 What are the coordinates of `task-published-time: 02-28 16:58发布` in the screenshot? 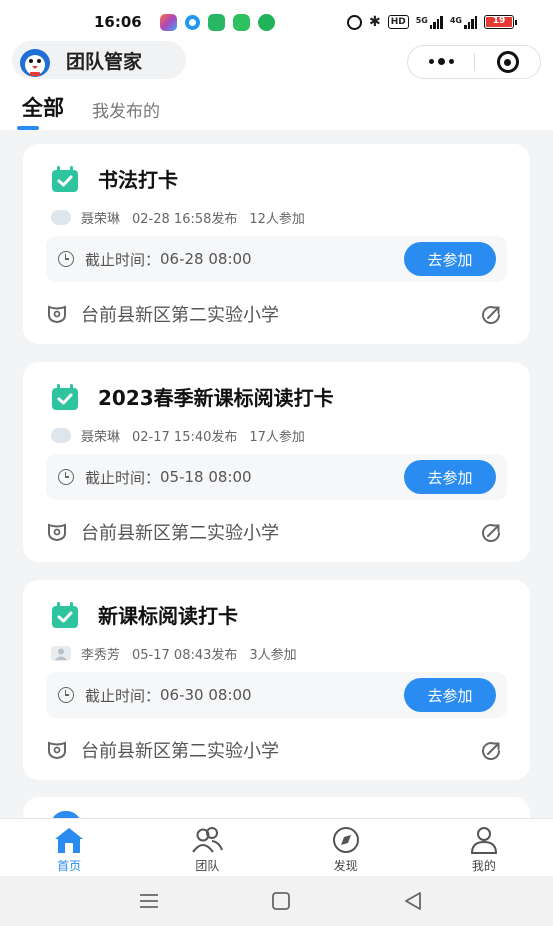 It's located at (185, 219).